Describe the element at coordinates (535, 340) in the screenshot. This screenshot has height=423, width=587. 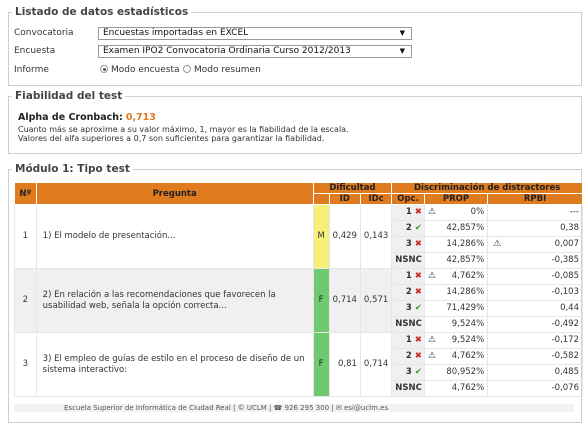
I see `rpbi-value: -0,172` at that location.